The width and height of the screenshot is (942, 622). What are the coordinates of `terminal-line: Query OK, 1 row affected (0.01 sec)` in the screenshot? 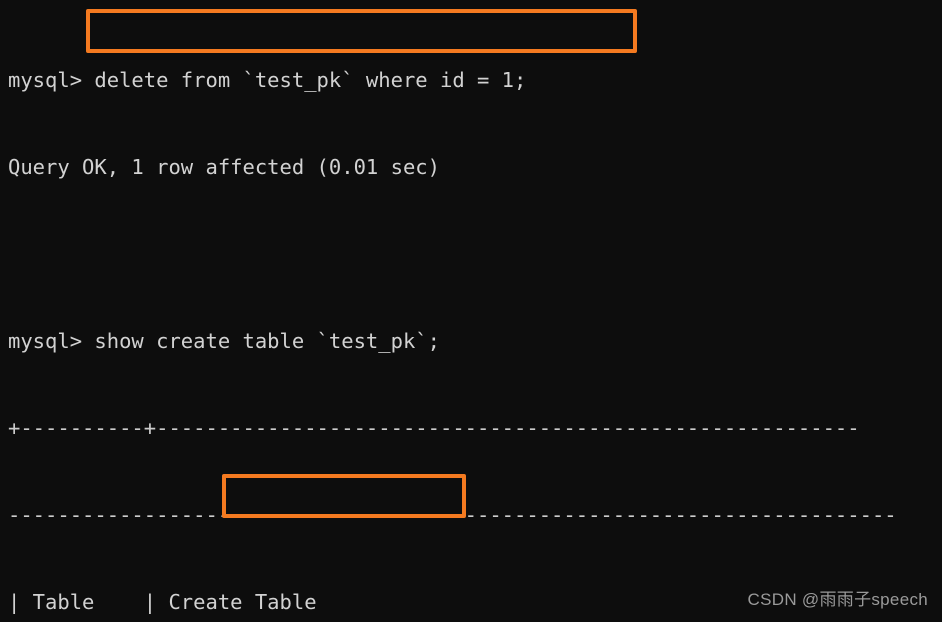 It's located at (224, 167).